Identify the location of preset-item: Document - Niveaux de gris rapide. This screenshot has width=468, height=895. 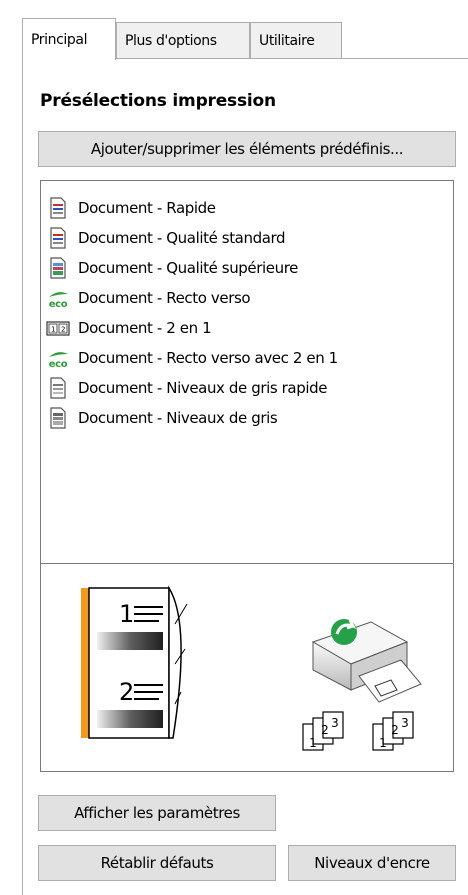
(247, 388).